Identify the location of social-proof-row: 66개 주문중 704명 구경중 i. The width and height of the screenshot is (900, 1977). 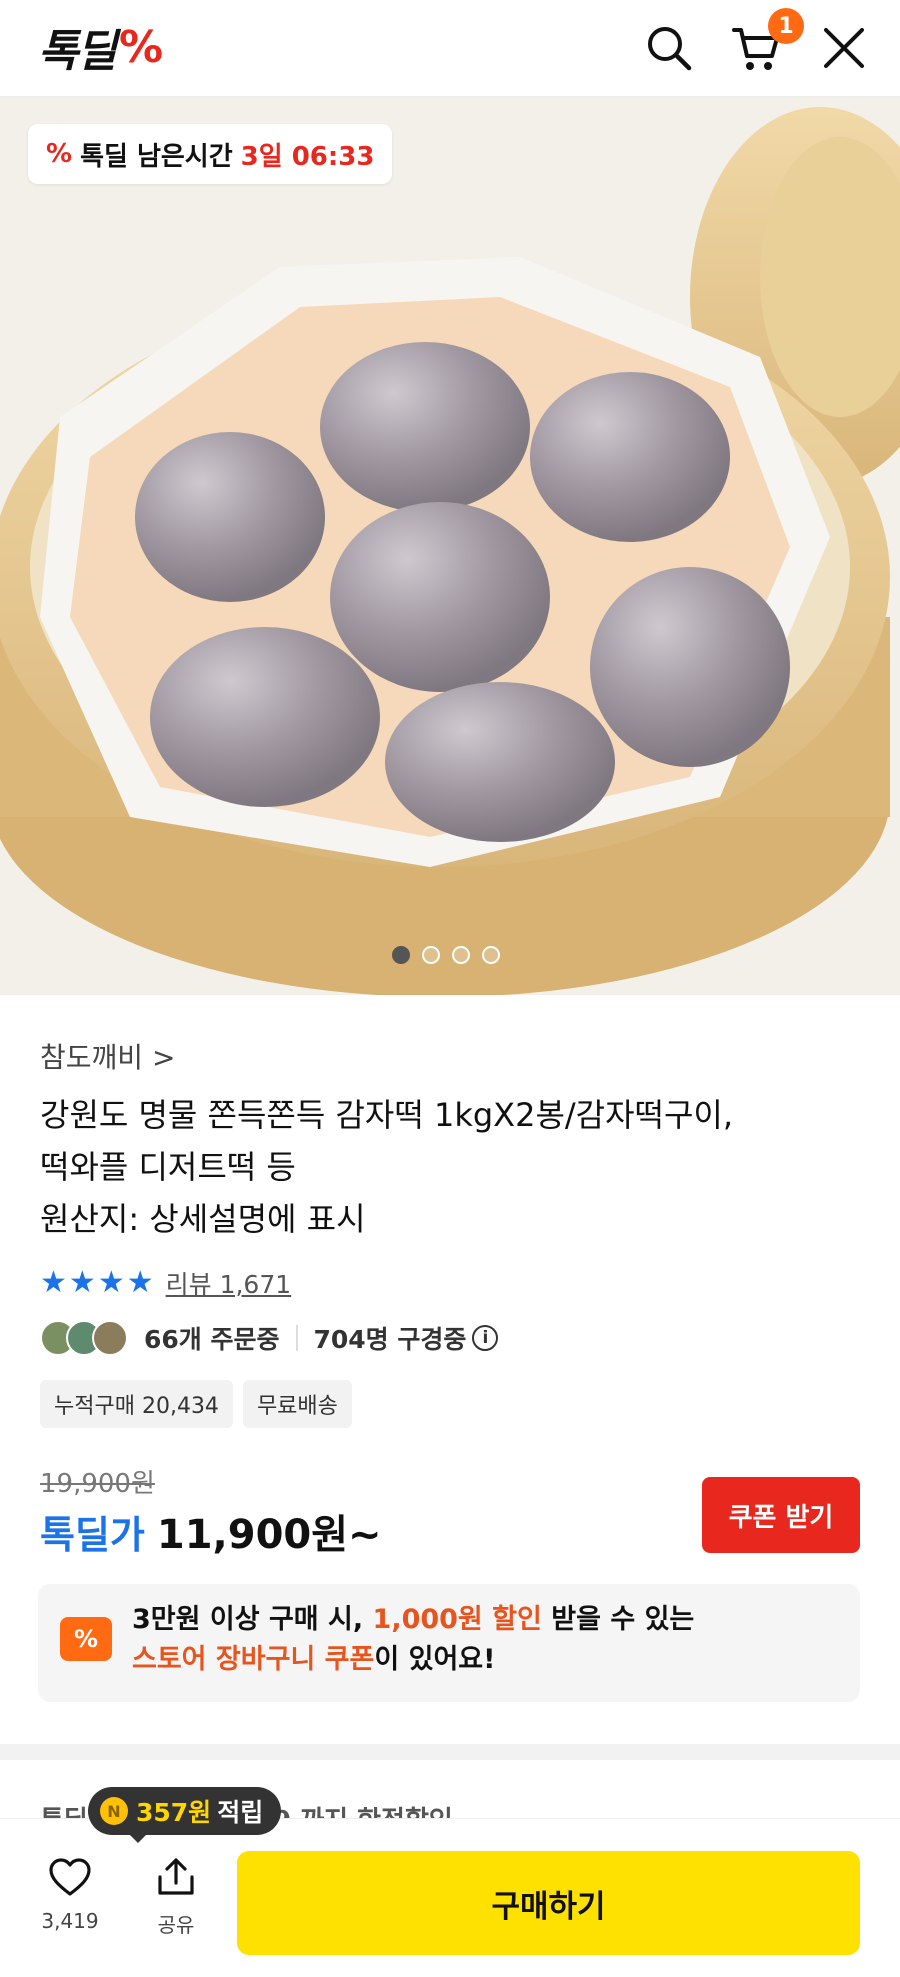
(269, 1338).